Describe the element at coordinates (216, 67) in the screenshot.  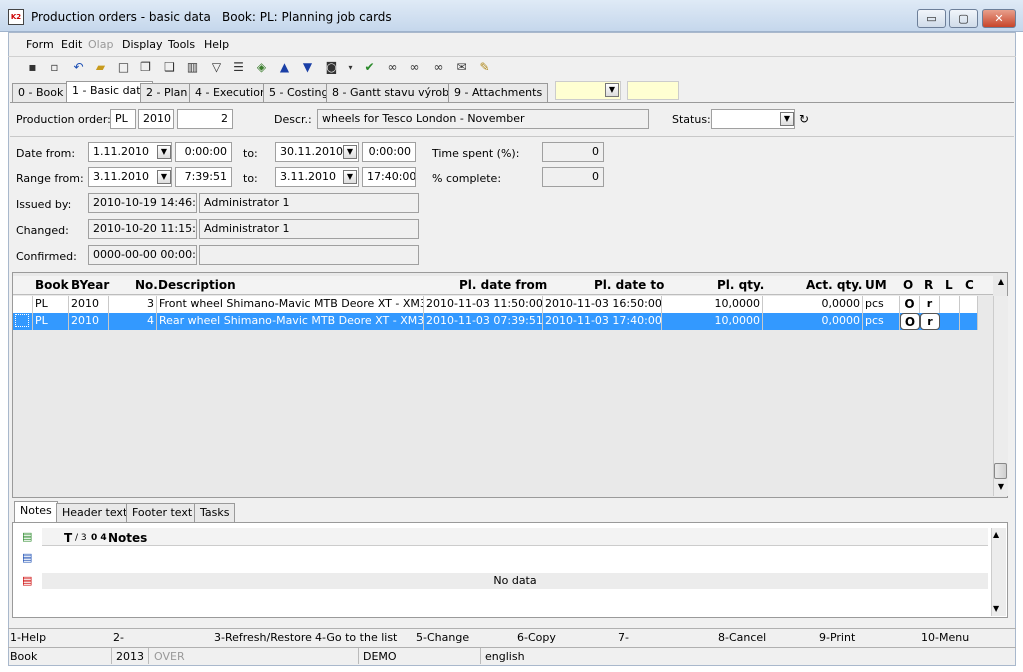
I see `filter-icon: ▽` at that location.